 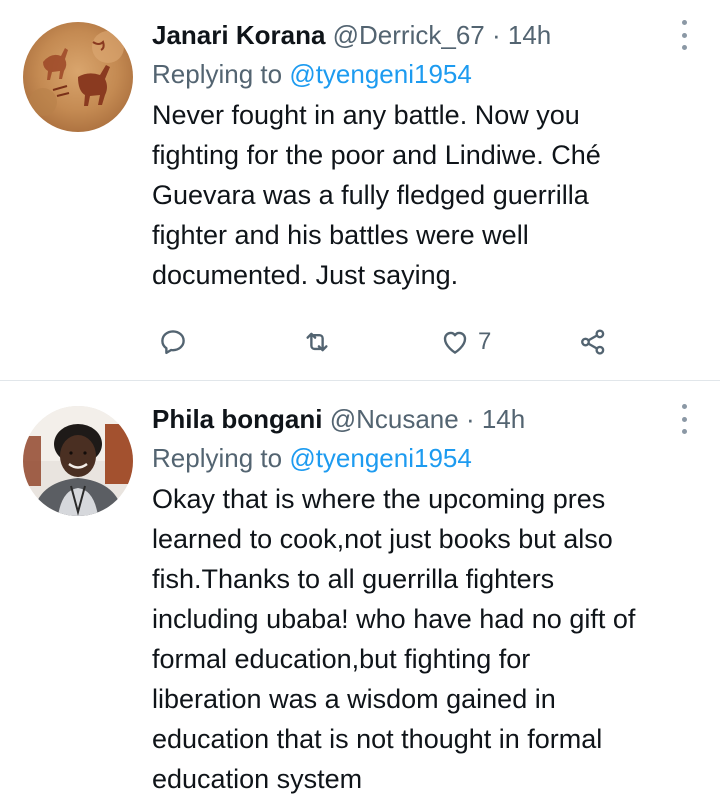 I want to click on rock-art-avatar-image, so click(x=78, y=77).